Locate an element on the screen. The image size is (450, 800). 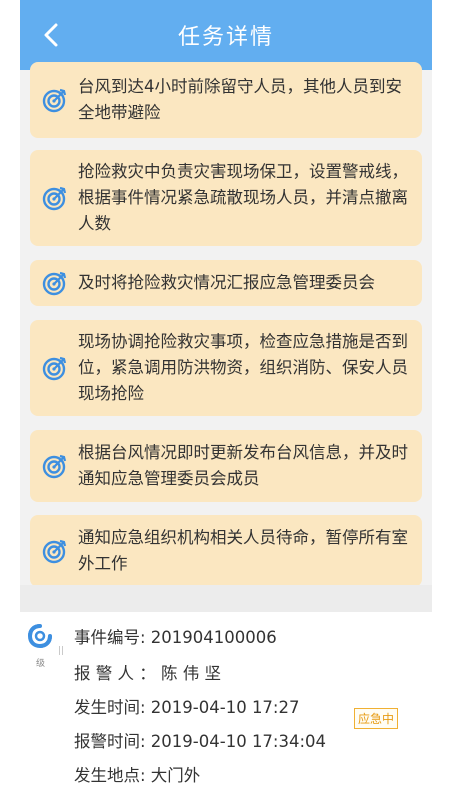
back-button is located at coordinates (51, 35).